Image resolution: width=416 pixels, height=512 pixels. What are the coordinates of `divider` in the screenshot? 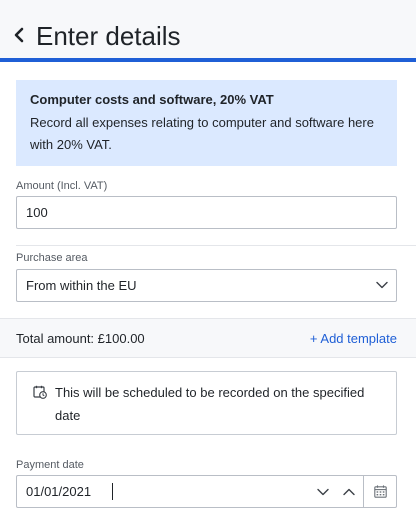 It's located at (216, 245).